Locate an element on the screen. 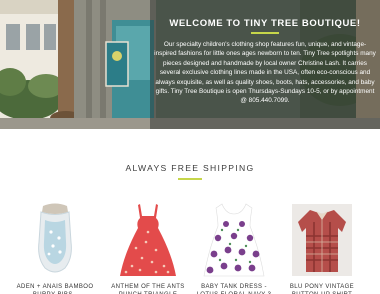 Image resolution: width=380 pixels, height=294 pixels. hero-title: Welcome to Tiny Tree Boutique! is located at coordinates (265, 23).